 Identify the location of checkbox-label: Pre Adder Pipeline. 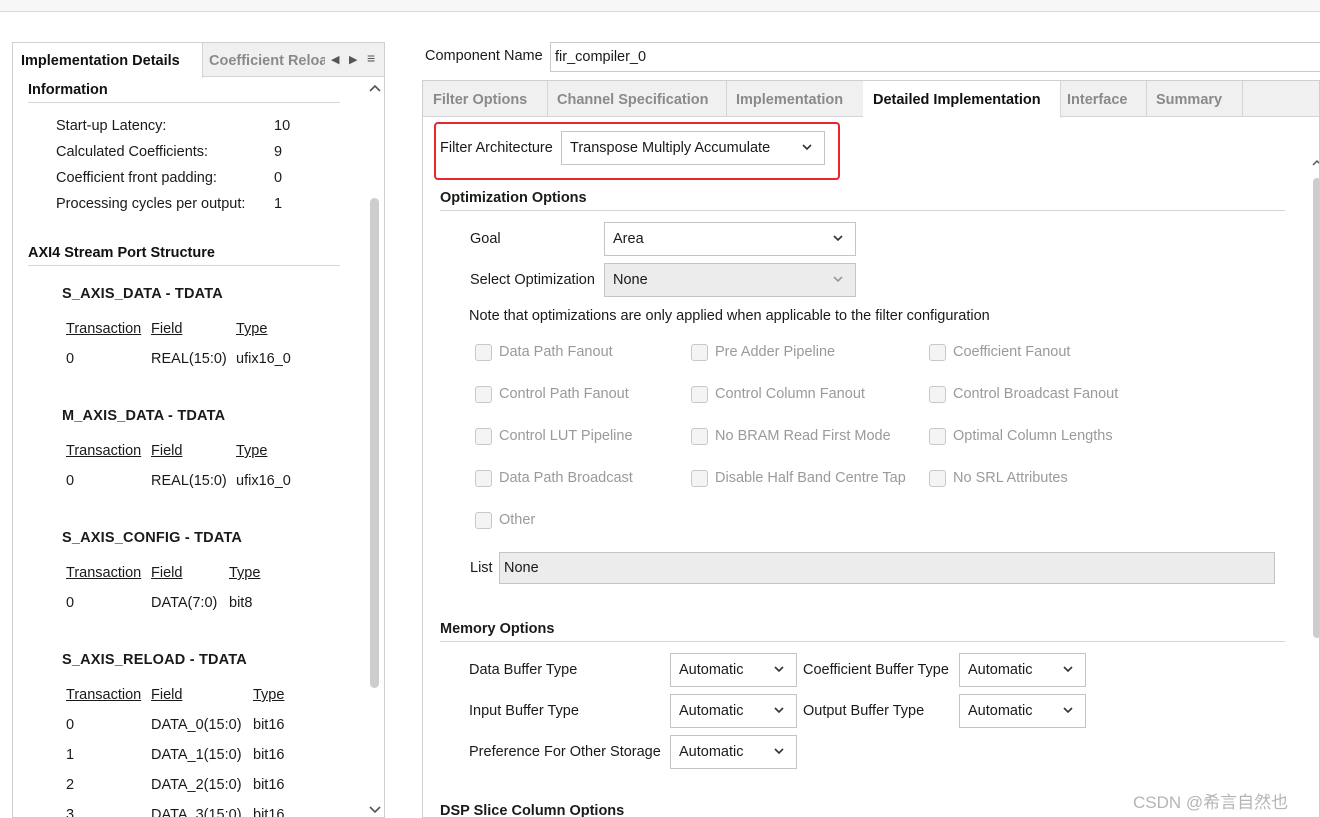
(775, 352).